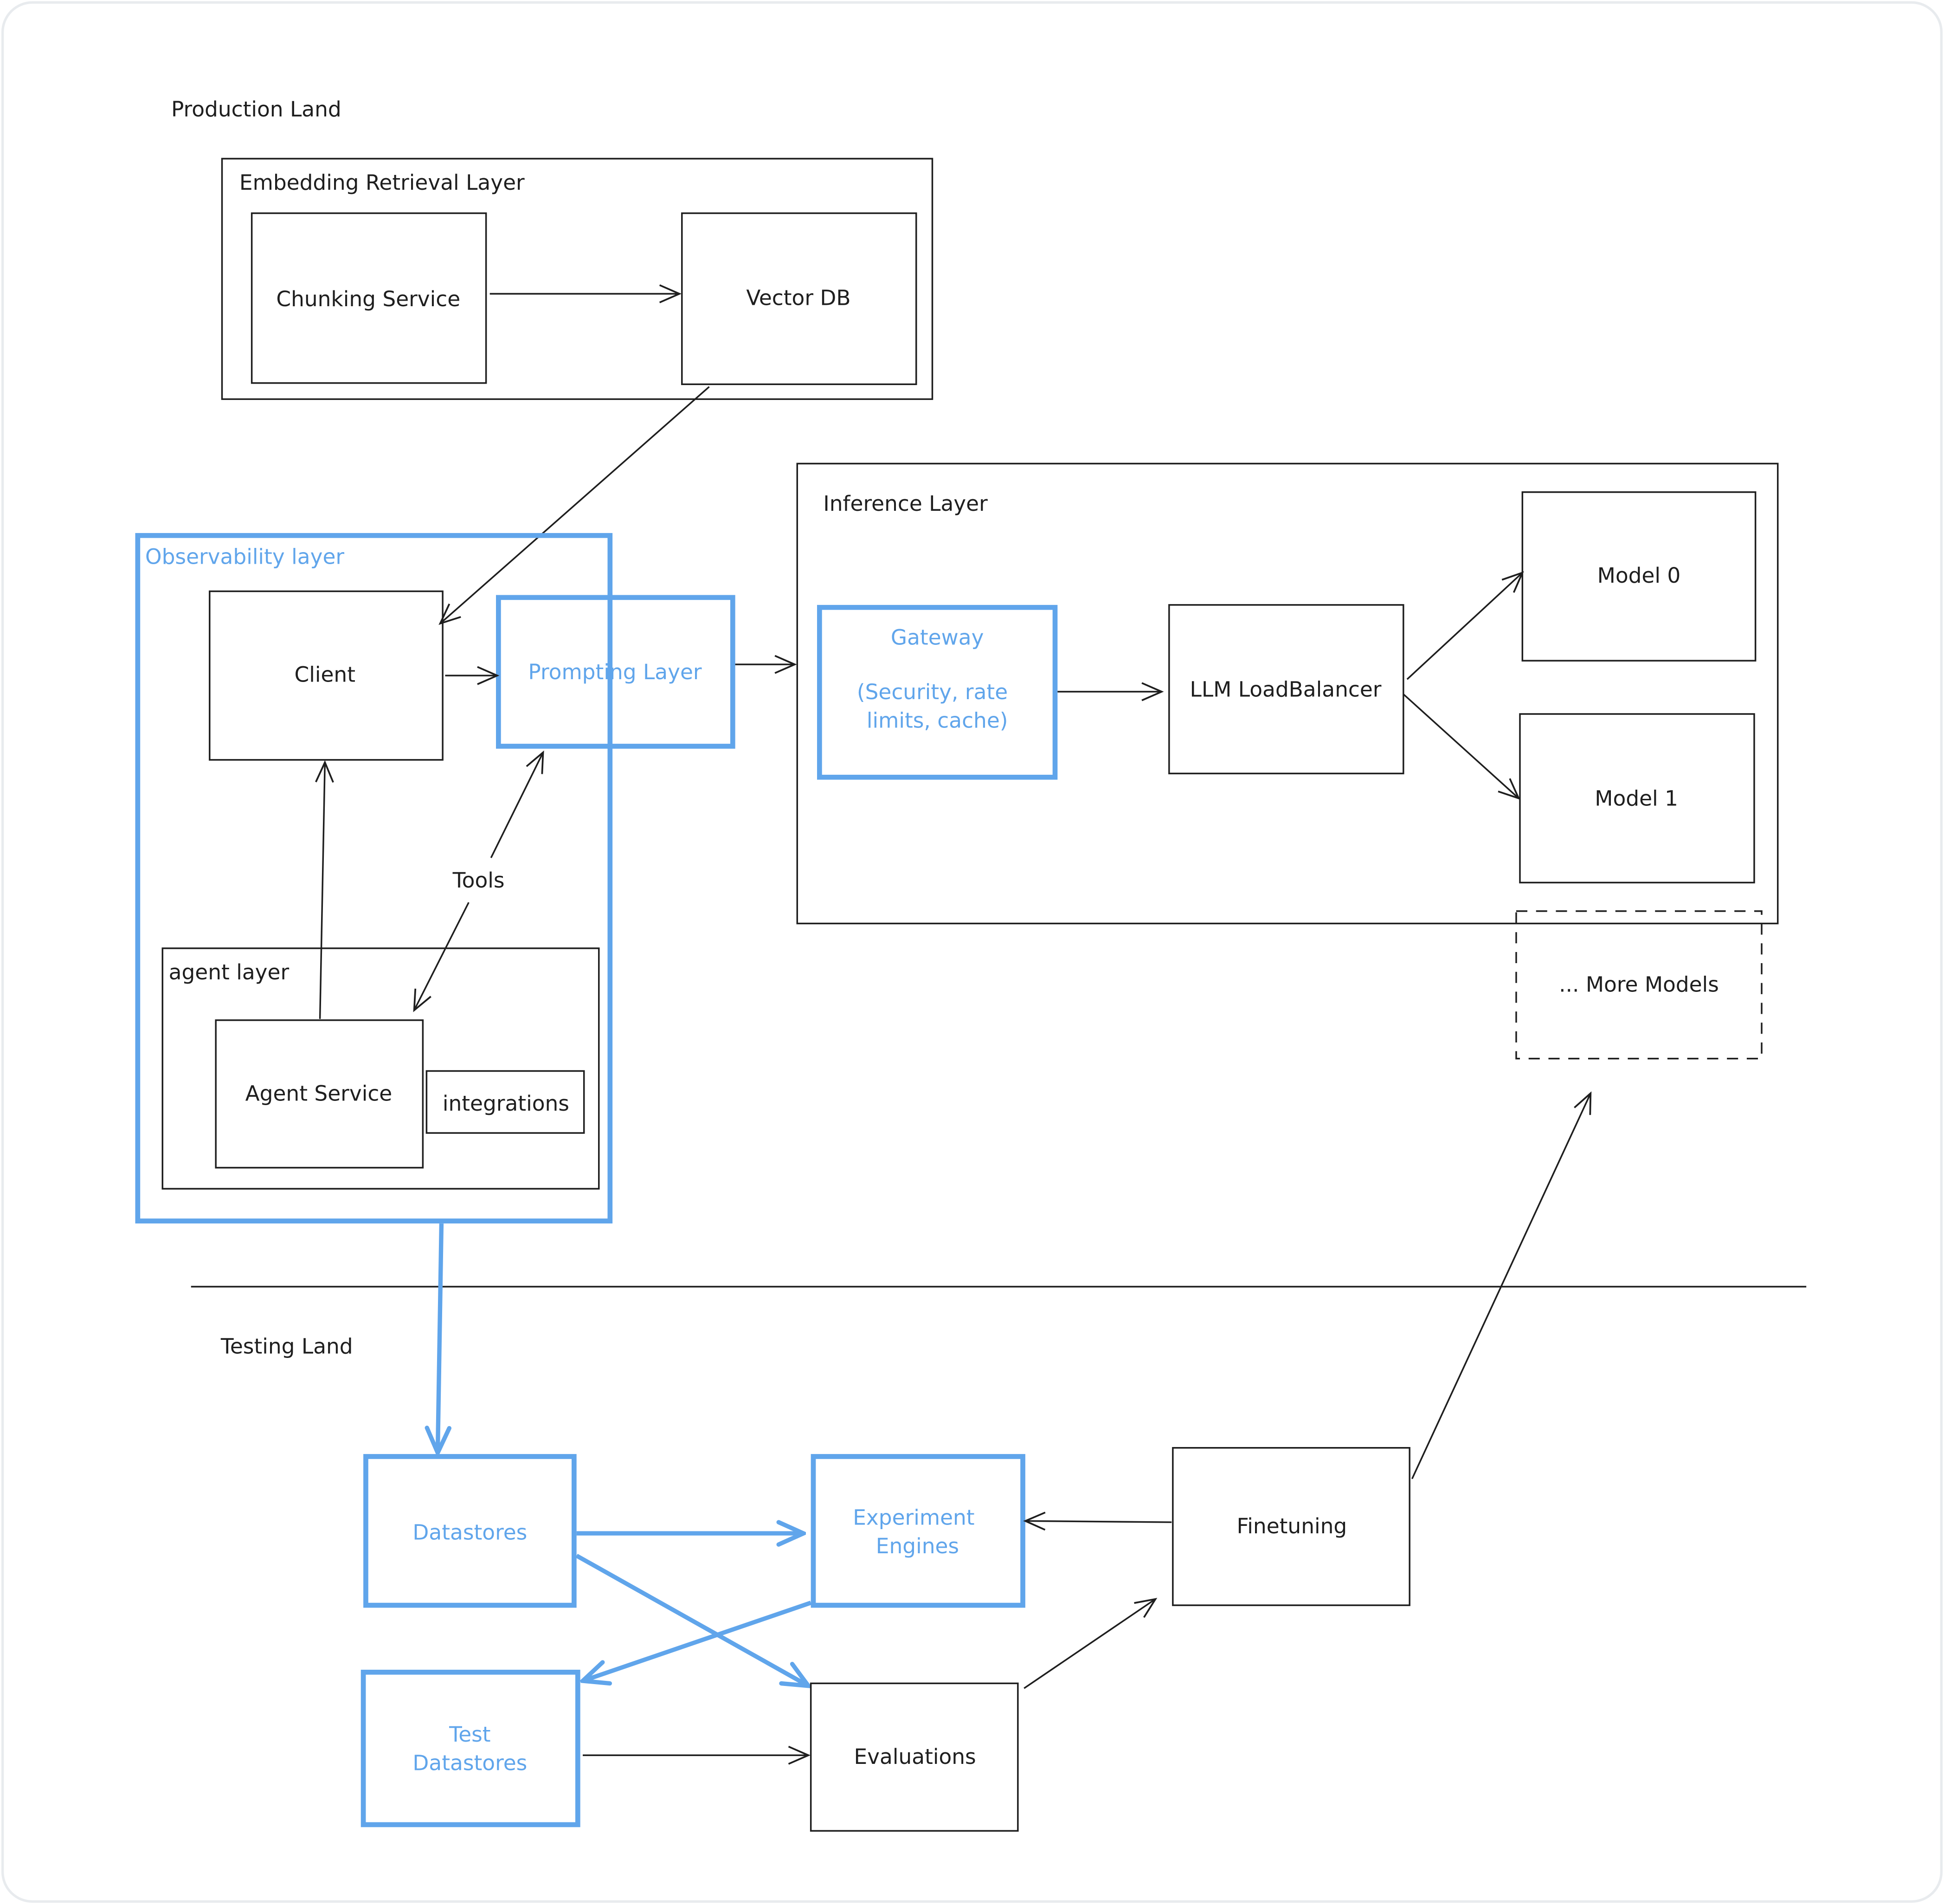 This screenshot has height=1904, width=1944. I want to click on vector-db-label: Vector DB, so click(798, 297).